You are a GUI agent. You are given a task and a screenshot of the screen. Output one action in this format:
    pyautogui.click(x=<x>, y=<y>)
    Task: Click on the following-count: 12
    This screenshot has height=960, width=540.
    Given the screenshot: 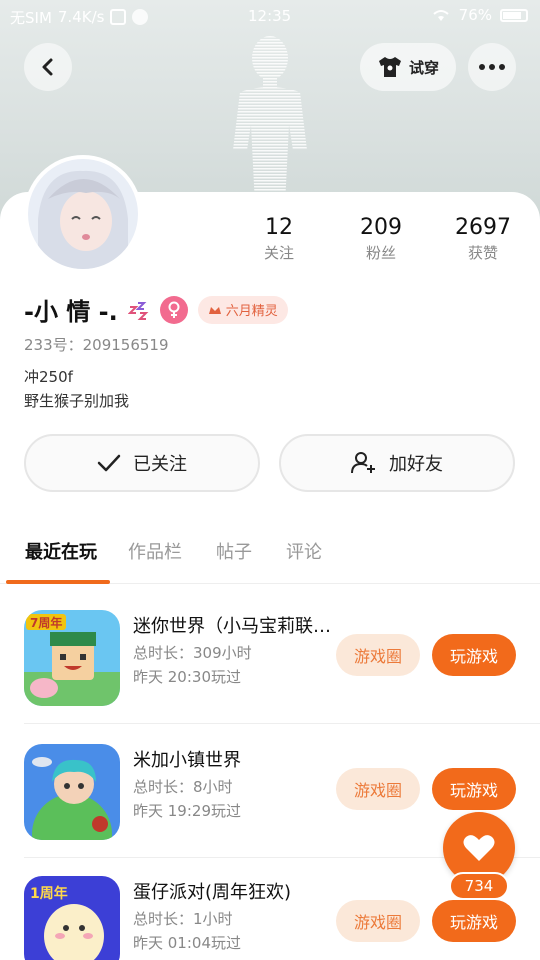 What is the action you would take?
    pyautogui.click(x=279, y=227)
    